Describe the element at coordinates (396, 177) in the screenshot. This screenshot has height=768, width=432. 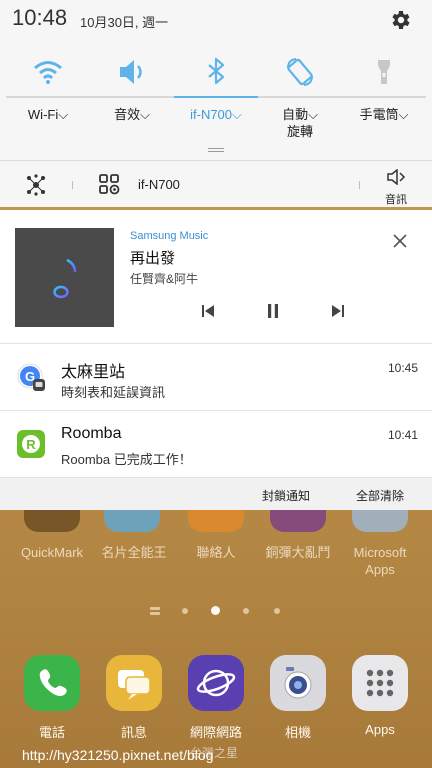
I see `audio-output-icon` at that location.